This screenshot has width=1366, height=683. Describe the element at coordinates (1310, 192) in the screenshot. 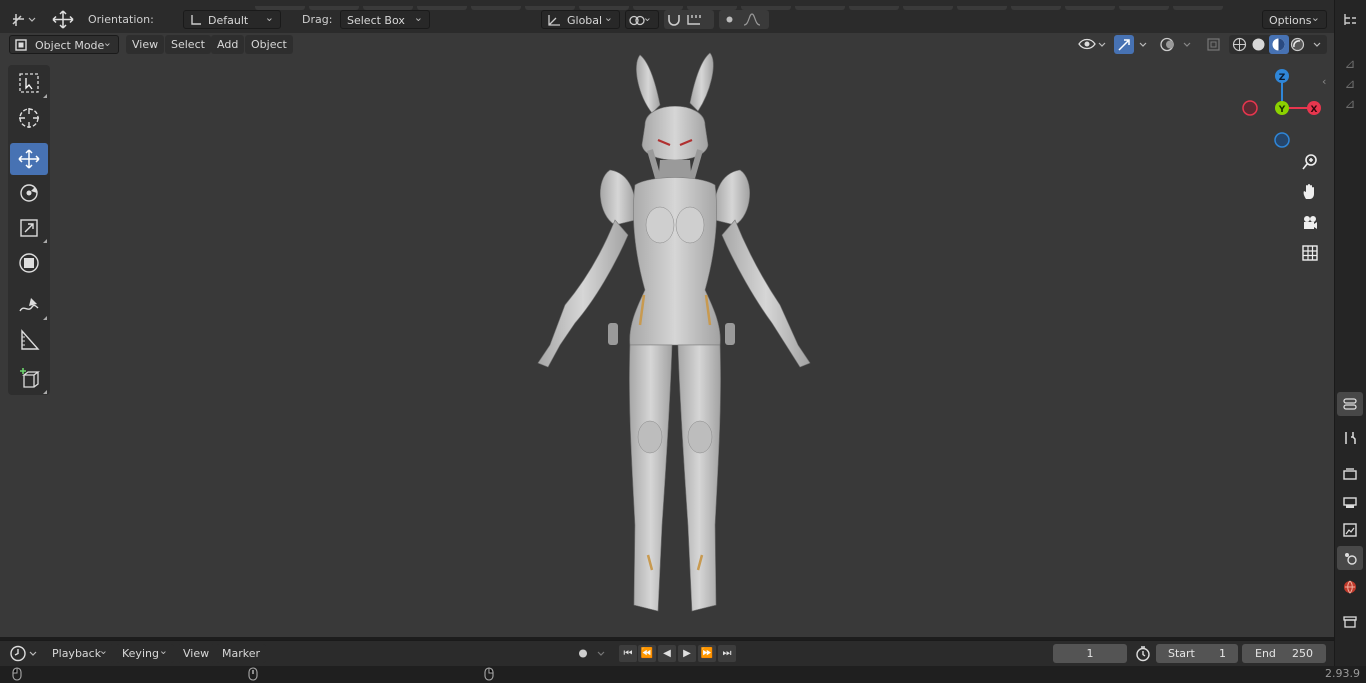

I see `pan-hand-icon` at that location.